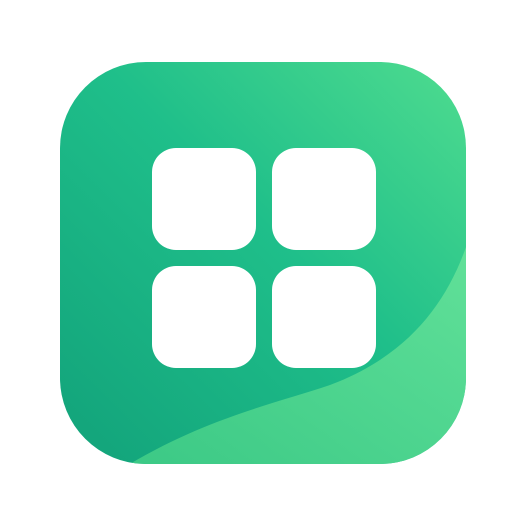  What do you see at coordinates (324, 317) in the screenshot?
I see `grid-tile-bottom-right` at bounding box center [324, 317].